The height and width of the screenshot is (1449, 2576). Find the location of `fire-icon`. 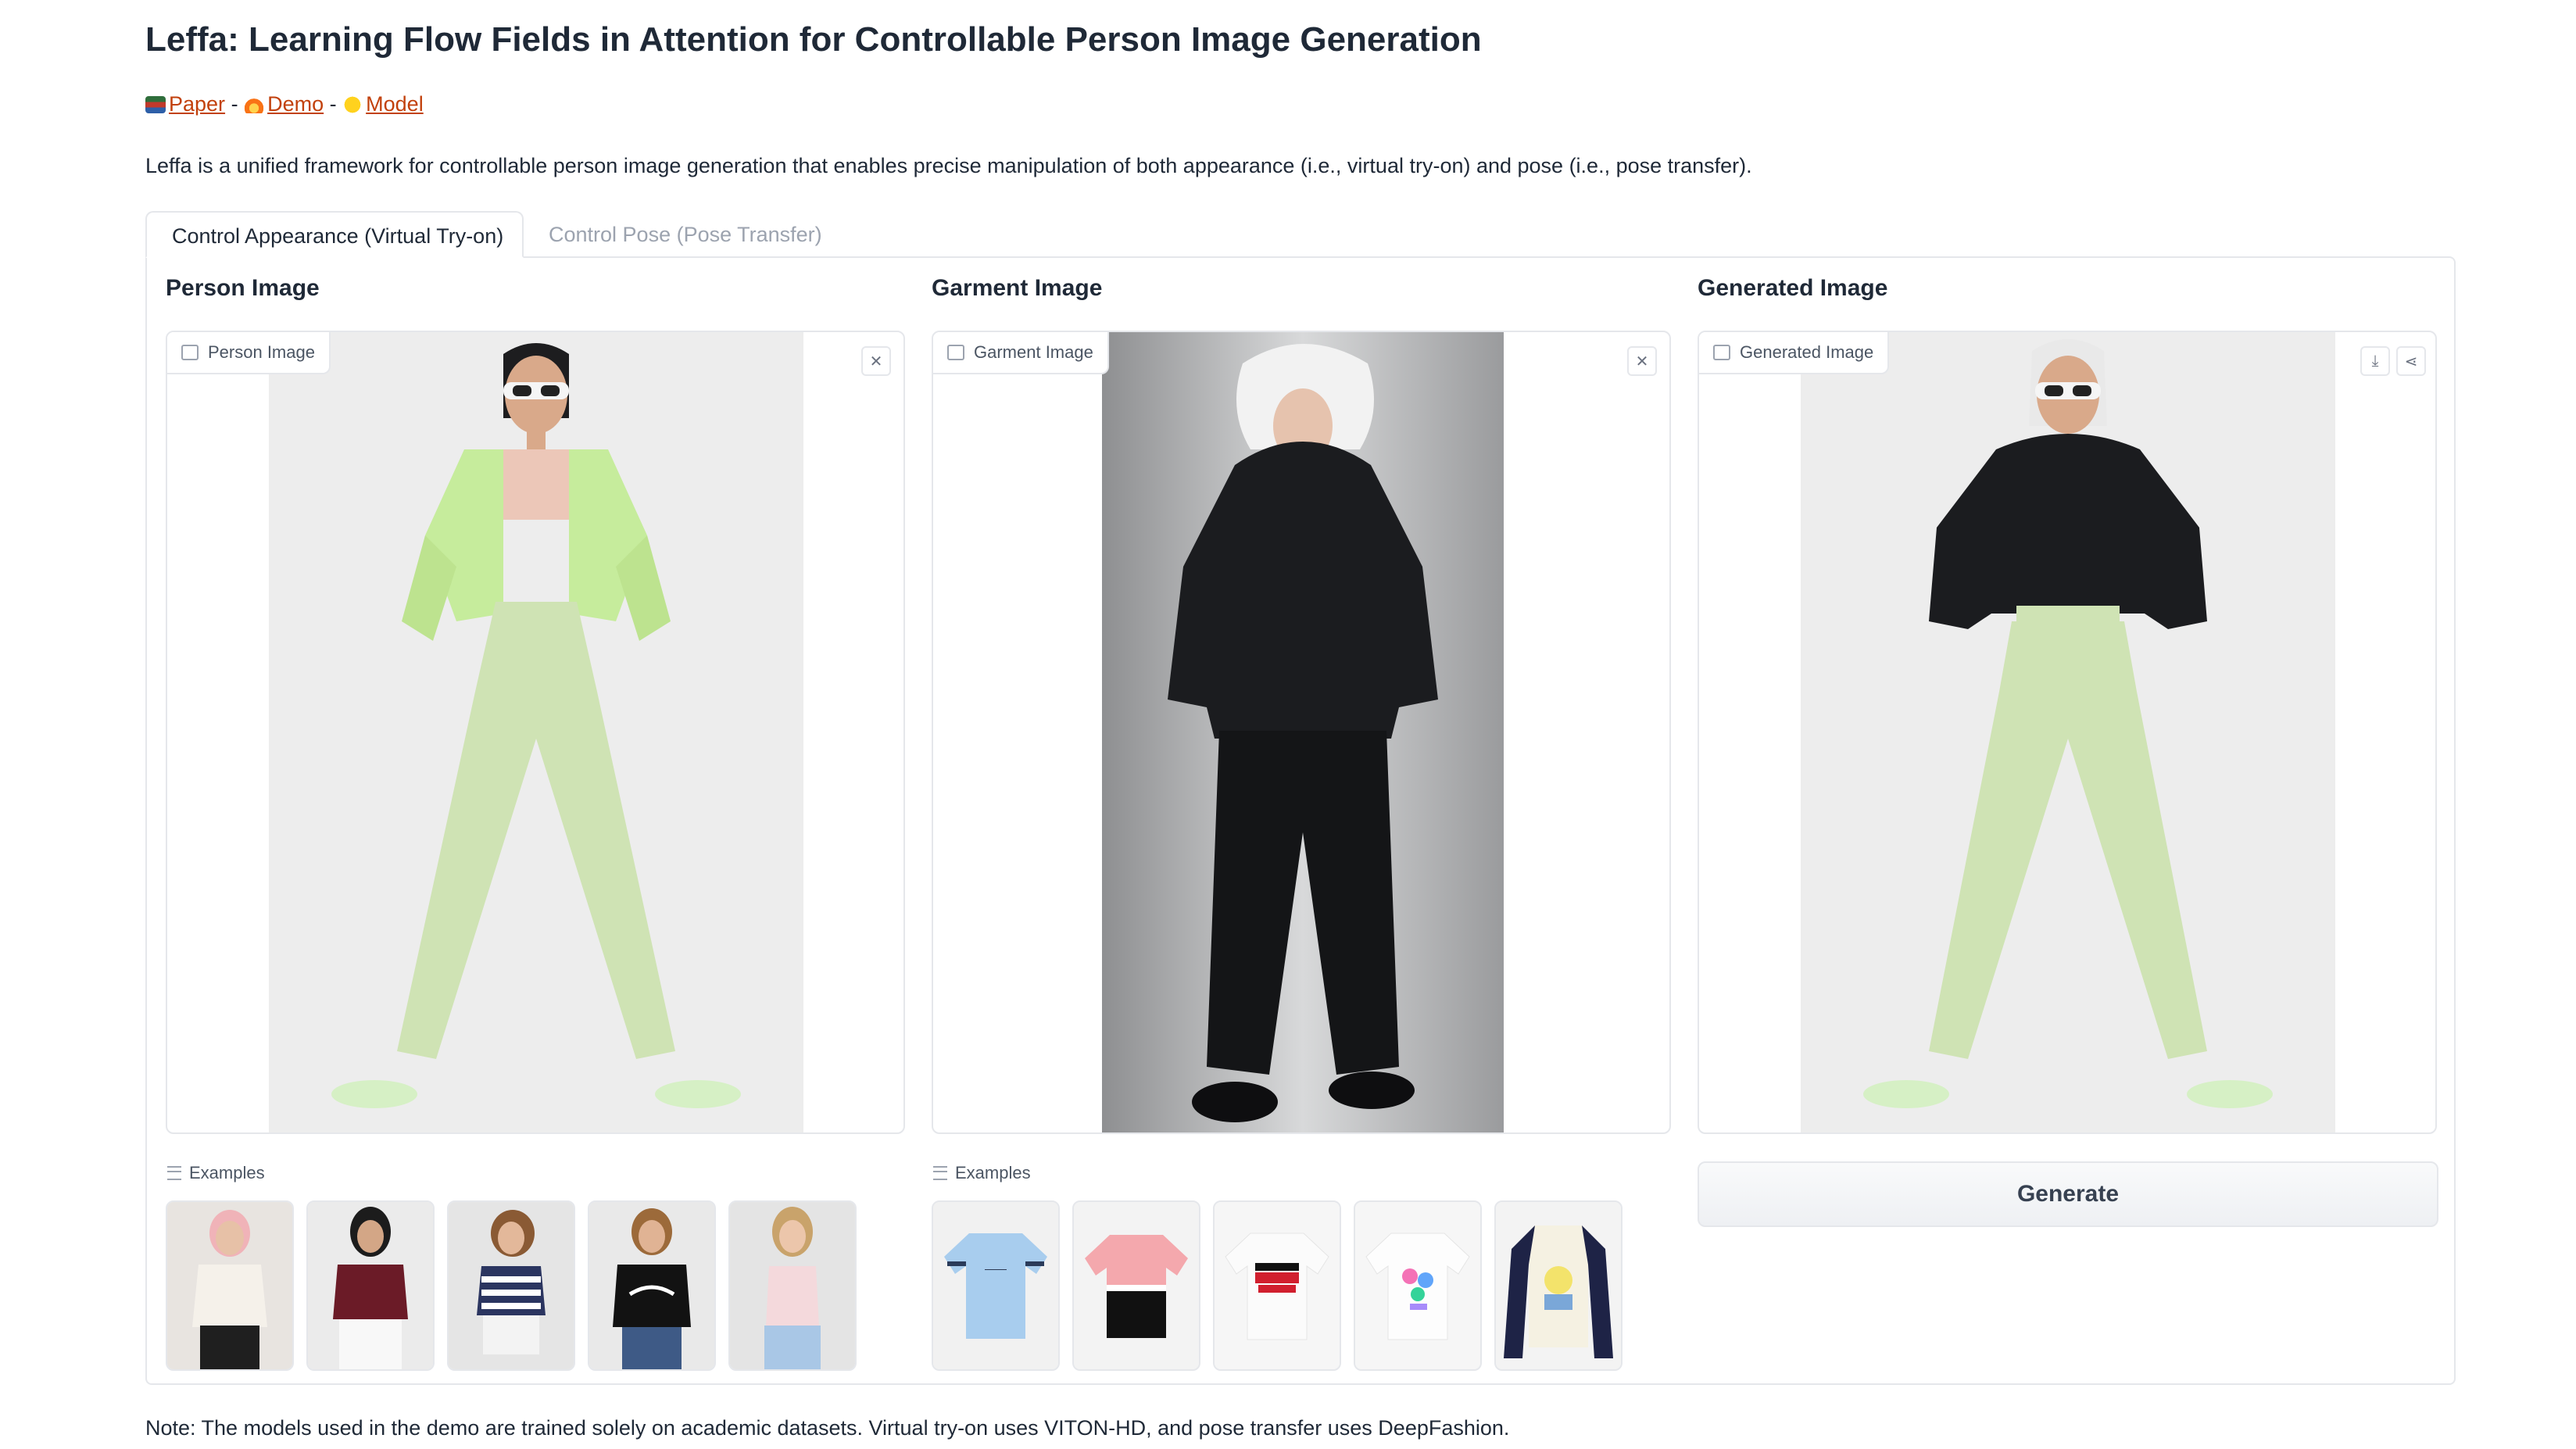

fire-icon is located at coordinates (254, 104).